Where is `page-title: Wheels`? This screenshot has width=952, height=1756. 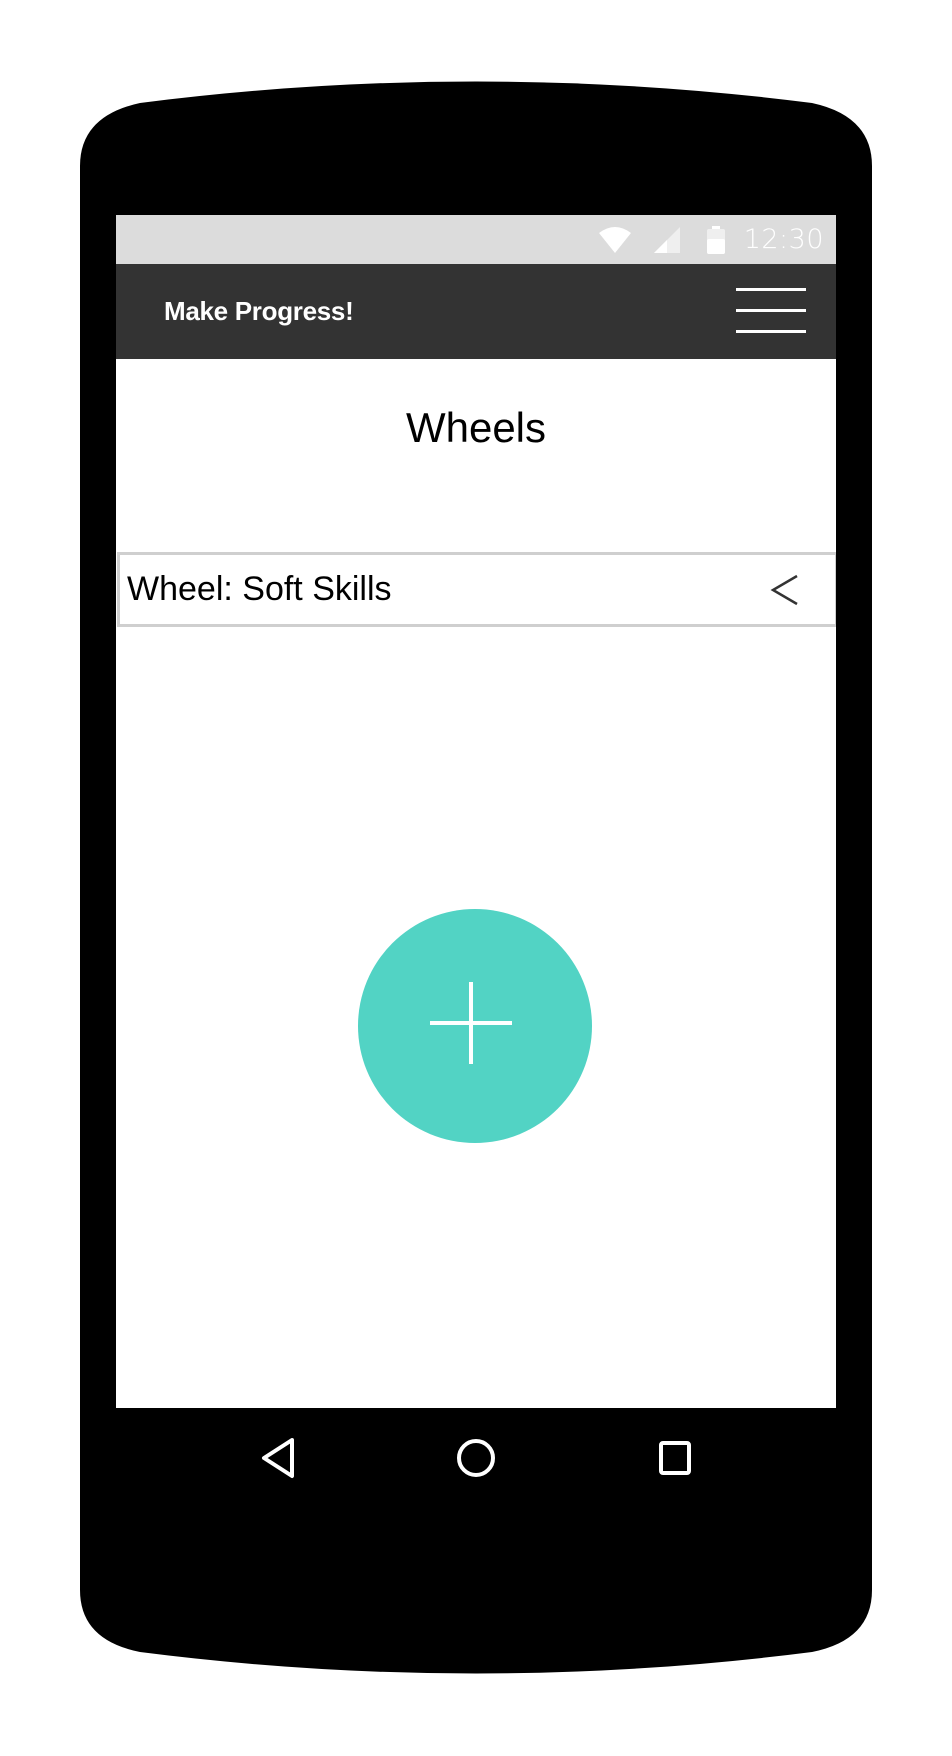 page-title: Wheels is located at coordinates (476, 427).